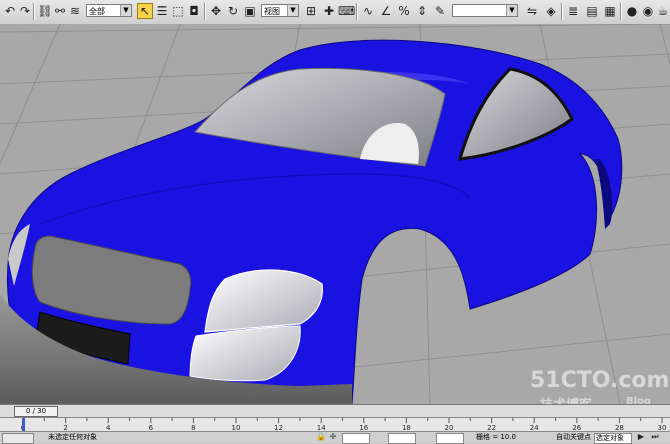 This screenshot has width=670, height=444. What do you see at coordinates (551, 11) in the screenshot?
I see `align-icon: ◈` at bounding box center [551, 11].